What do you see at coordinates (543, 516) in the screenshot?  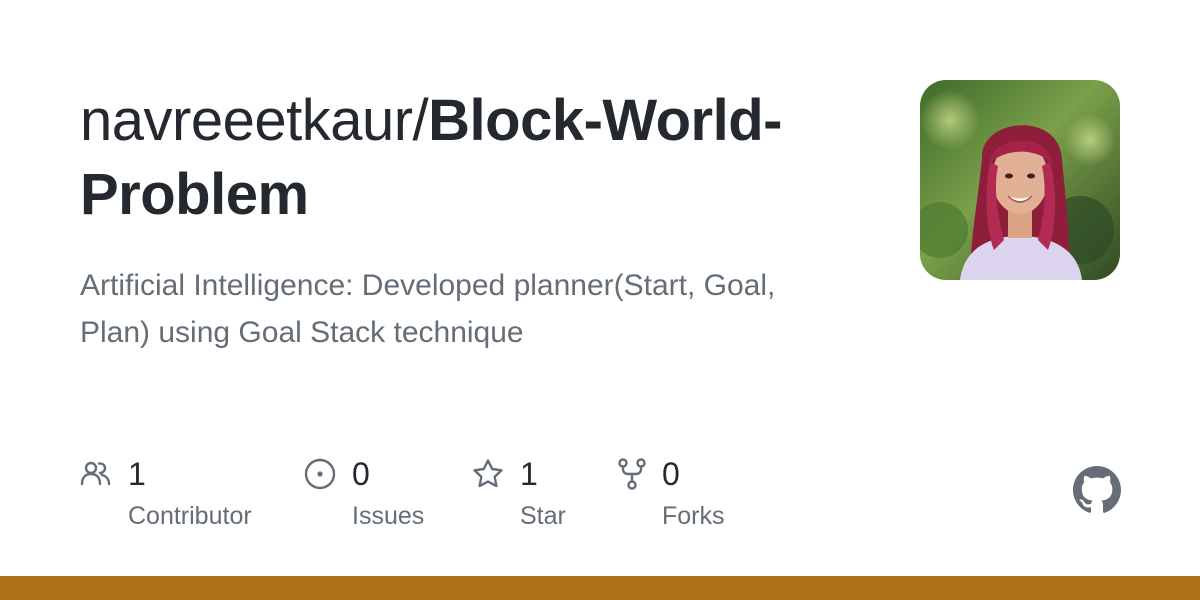 I see `stars-label: Star` at bounding box center [543, 516].